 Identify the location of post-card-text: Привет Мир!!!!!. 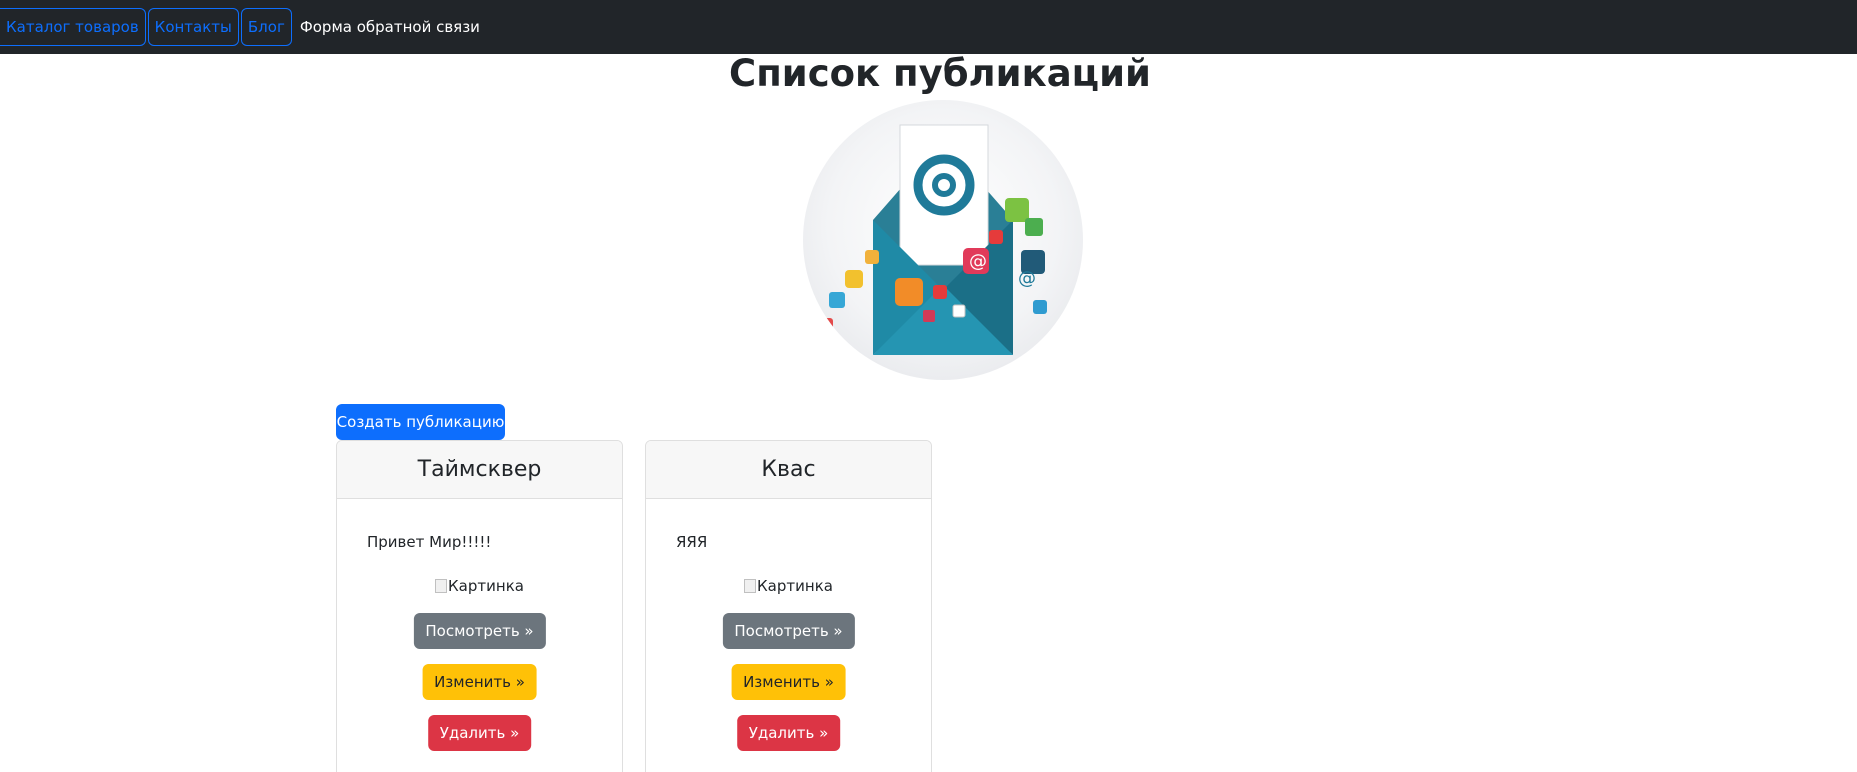
(429, 542).